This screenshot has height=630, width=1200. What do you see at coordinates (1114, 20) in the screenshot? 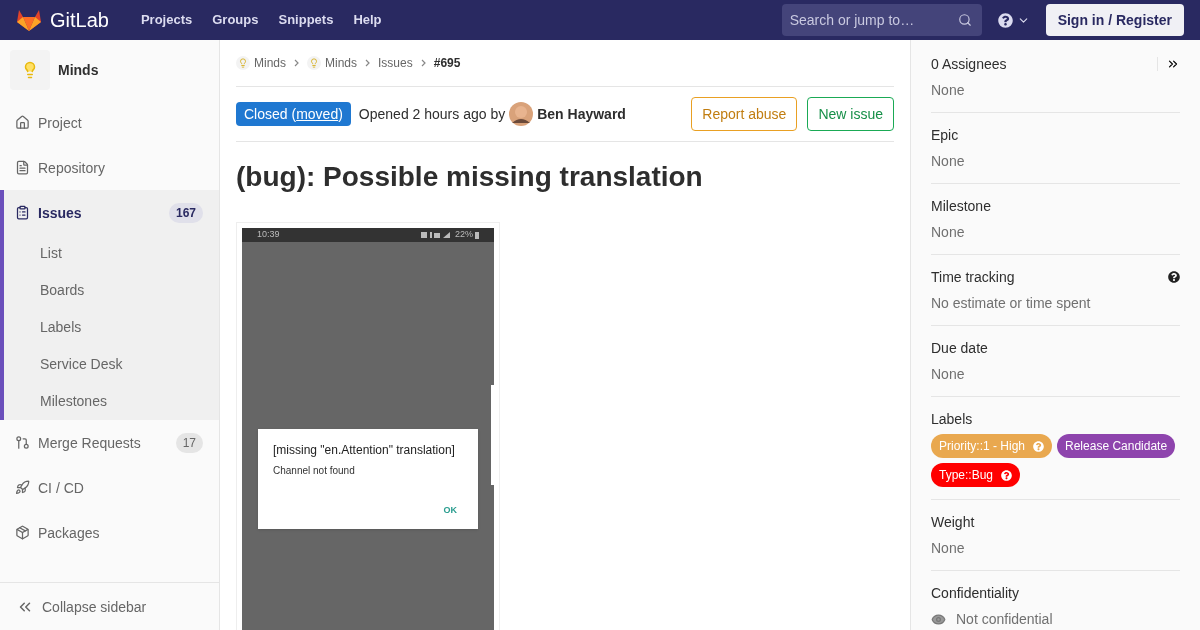
I see `sign-in-button: Sign in / Register` at bounding box center [1114, 20].